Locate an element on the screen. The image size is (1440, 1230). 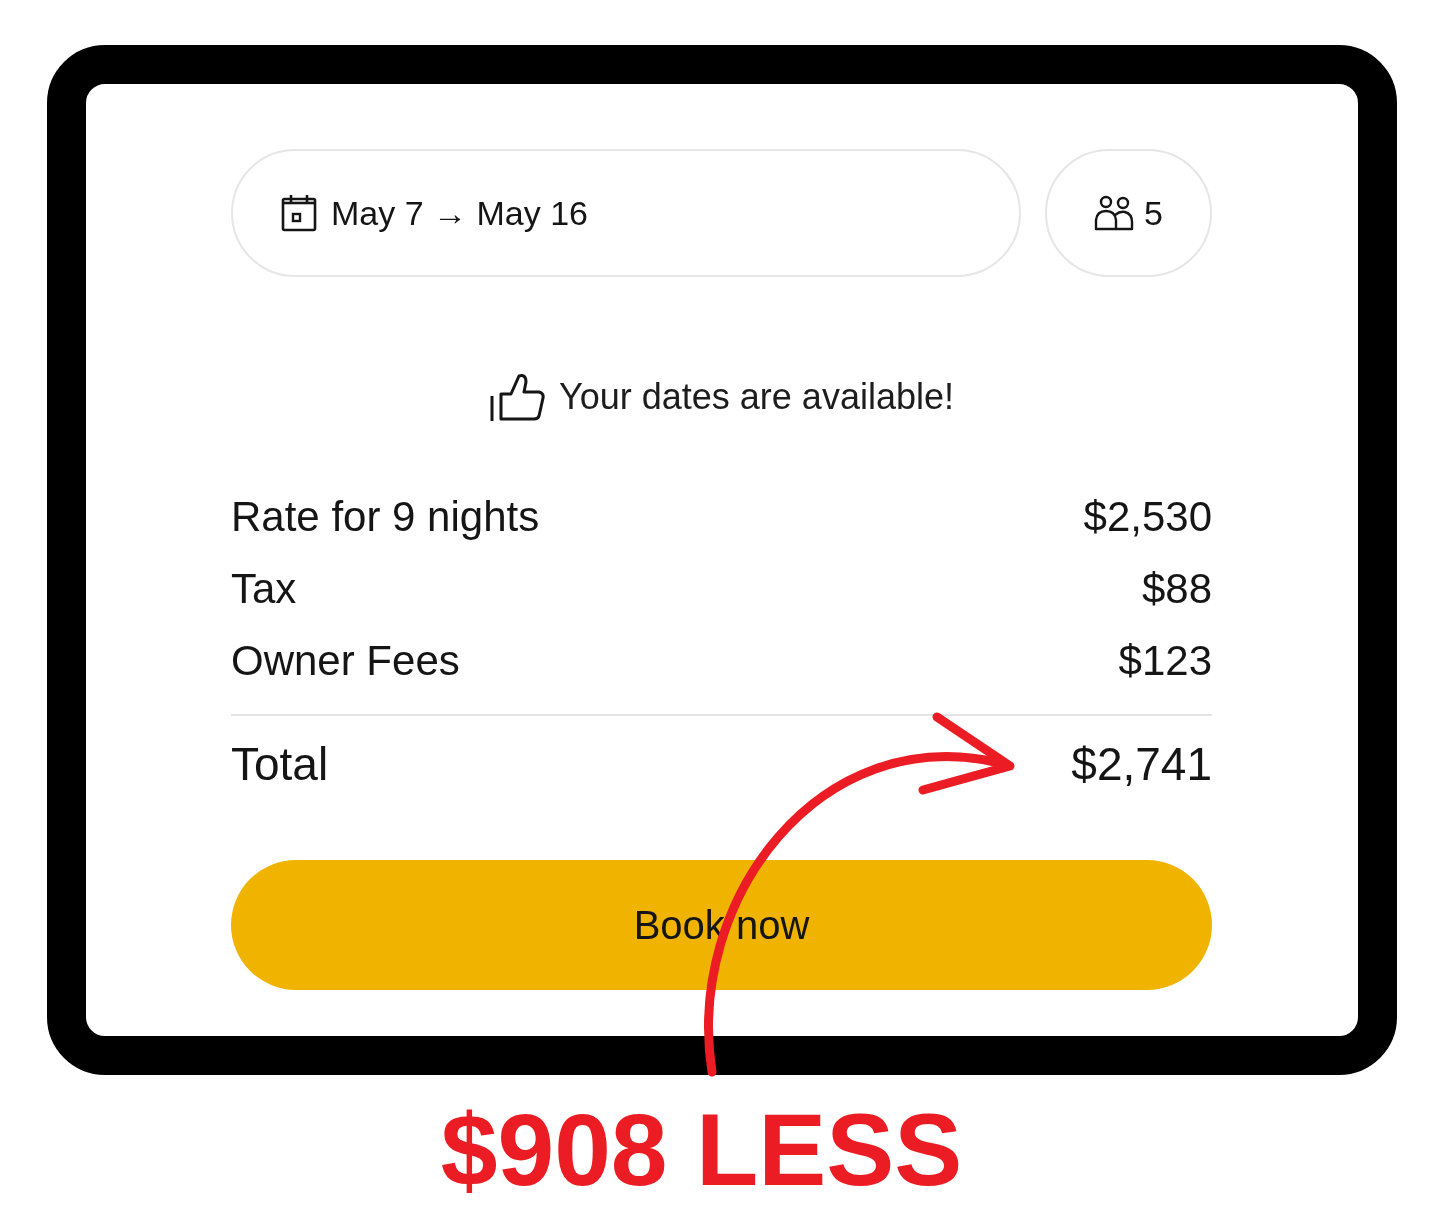
guests-button: 5 is located at coordinates (1128, 213).